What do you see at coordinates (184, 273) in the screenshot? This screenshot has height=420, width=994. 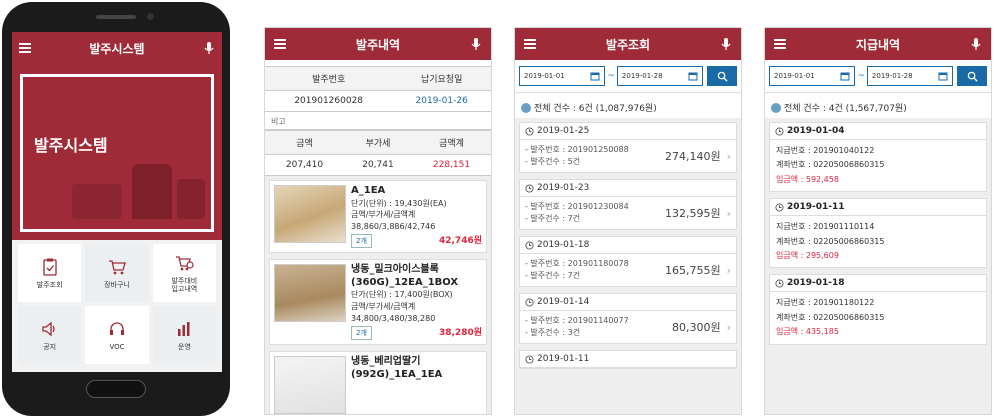 I see `tile-receiving-history: 발주대비 입고내역` at bounding box center [184, 273].